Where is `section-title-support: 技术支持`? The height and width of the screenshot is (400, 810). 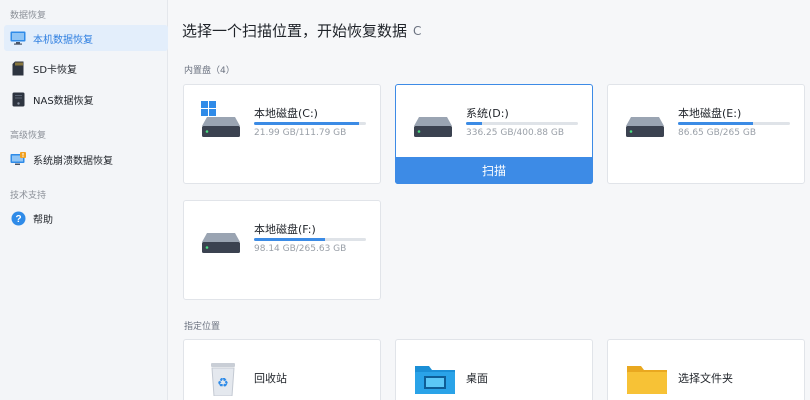
section-title-support: 技术支持 is located at coordinates (28, 196).